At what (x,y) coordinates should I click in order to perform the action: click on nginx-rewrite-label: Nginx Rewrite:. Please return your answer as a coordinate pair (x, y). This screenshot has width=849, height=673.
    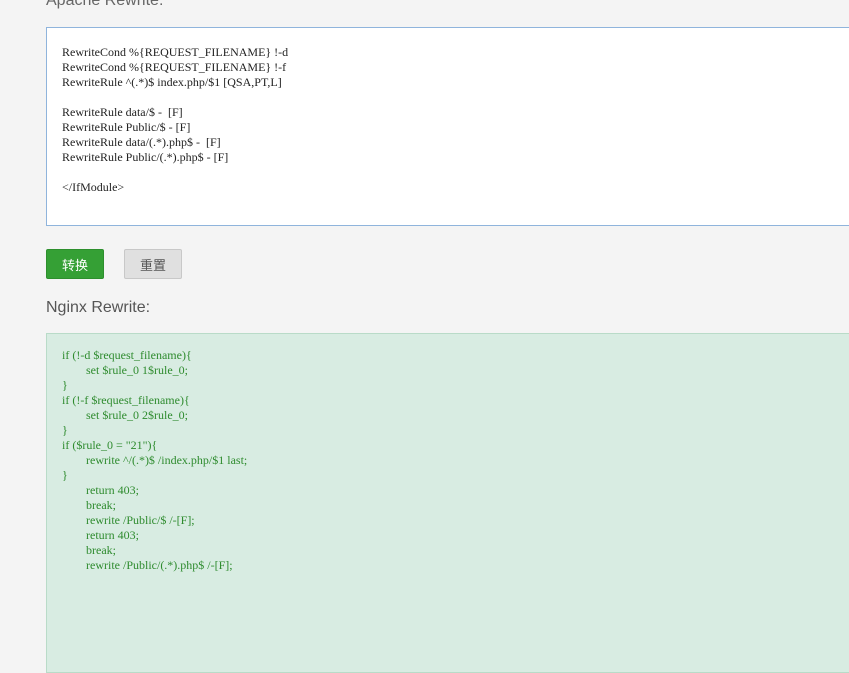
    Looking at the image, I should click on (98, 307).